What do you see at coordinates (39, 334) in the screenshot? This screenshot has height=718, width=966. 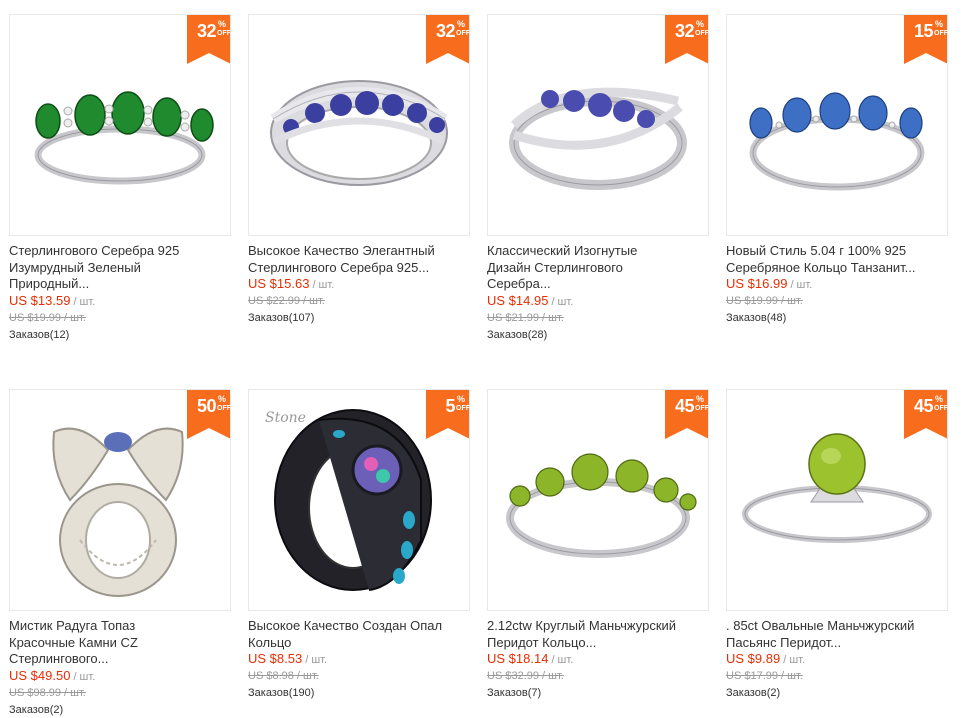 I see `orders-count: Заказов(12)` at bounding box center [39, 334].